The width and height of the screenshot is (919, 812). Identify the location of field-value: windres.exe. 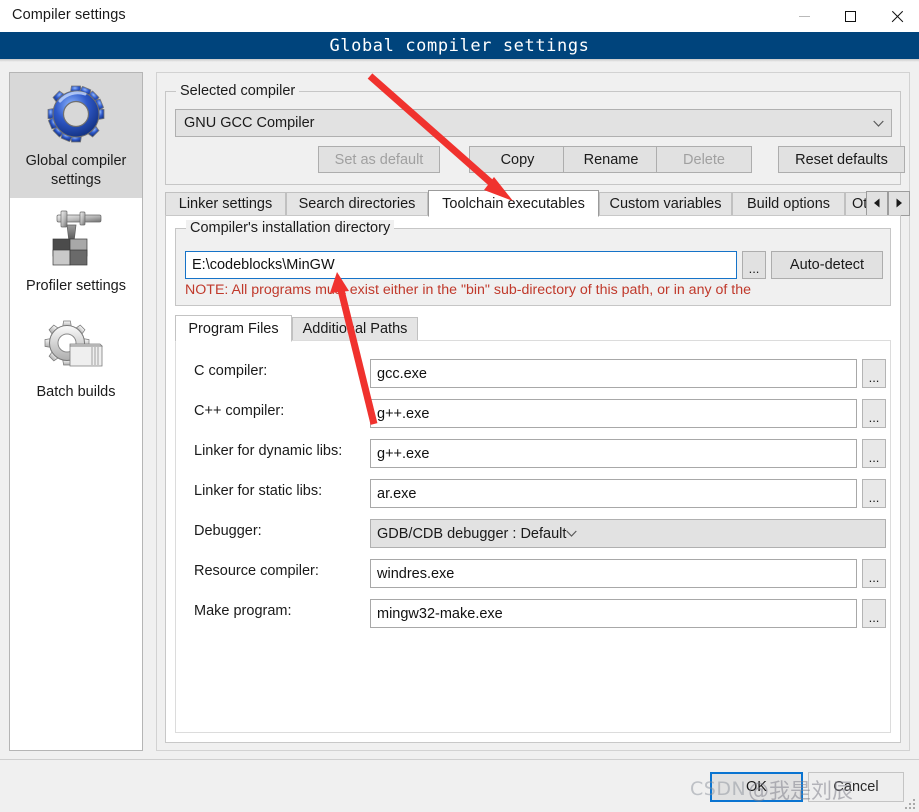
(416, 573).